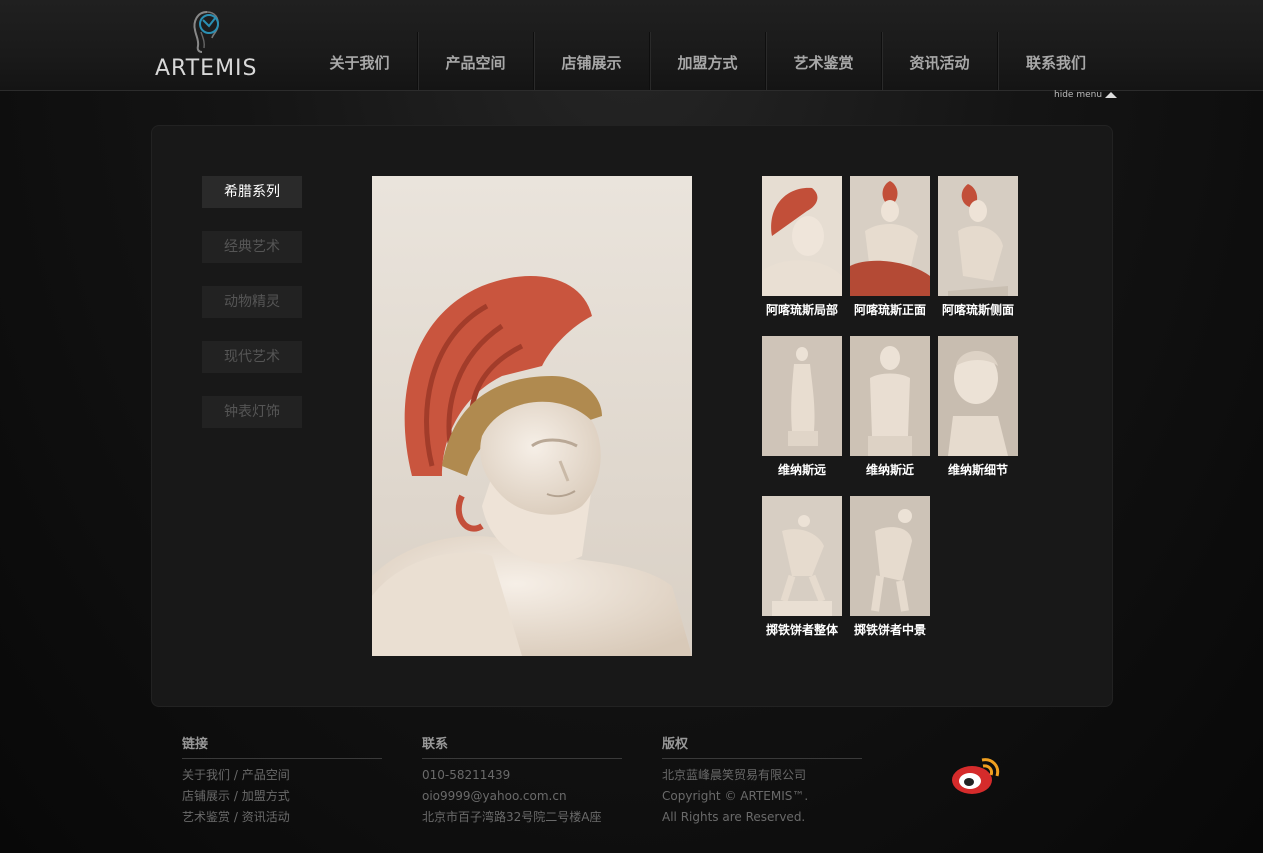 The image size is (1263, 853). What do you see at coordinates (266, 796) in the screenshot?
I see `footer-link-franchise: 加盟方式` at bounding box center [266, 796].